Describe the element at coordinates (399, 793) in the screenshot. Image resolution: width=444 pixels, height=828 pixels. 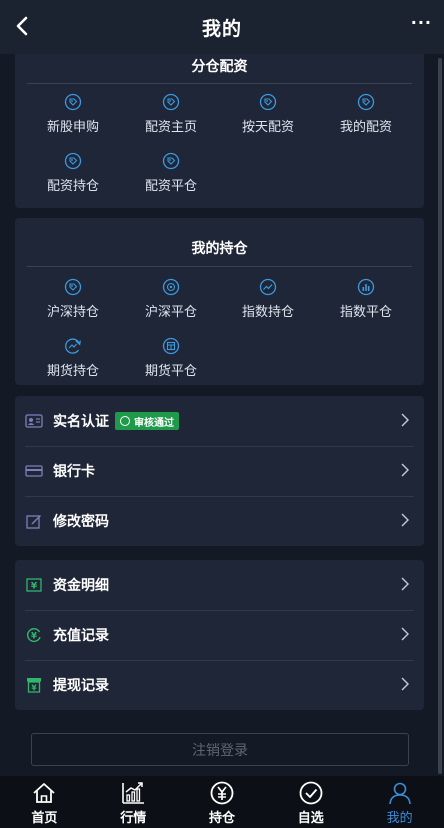
I see `user-icon` at that location.